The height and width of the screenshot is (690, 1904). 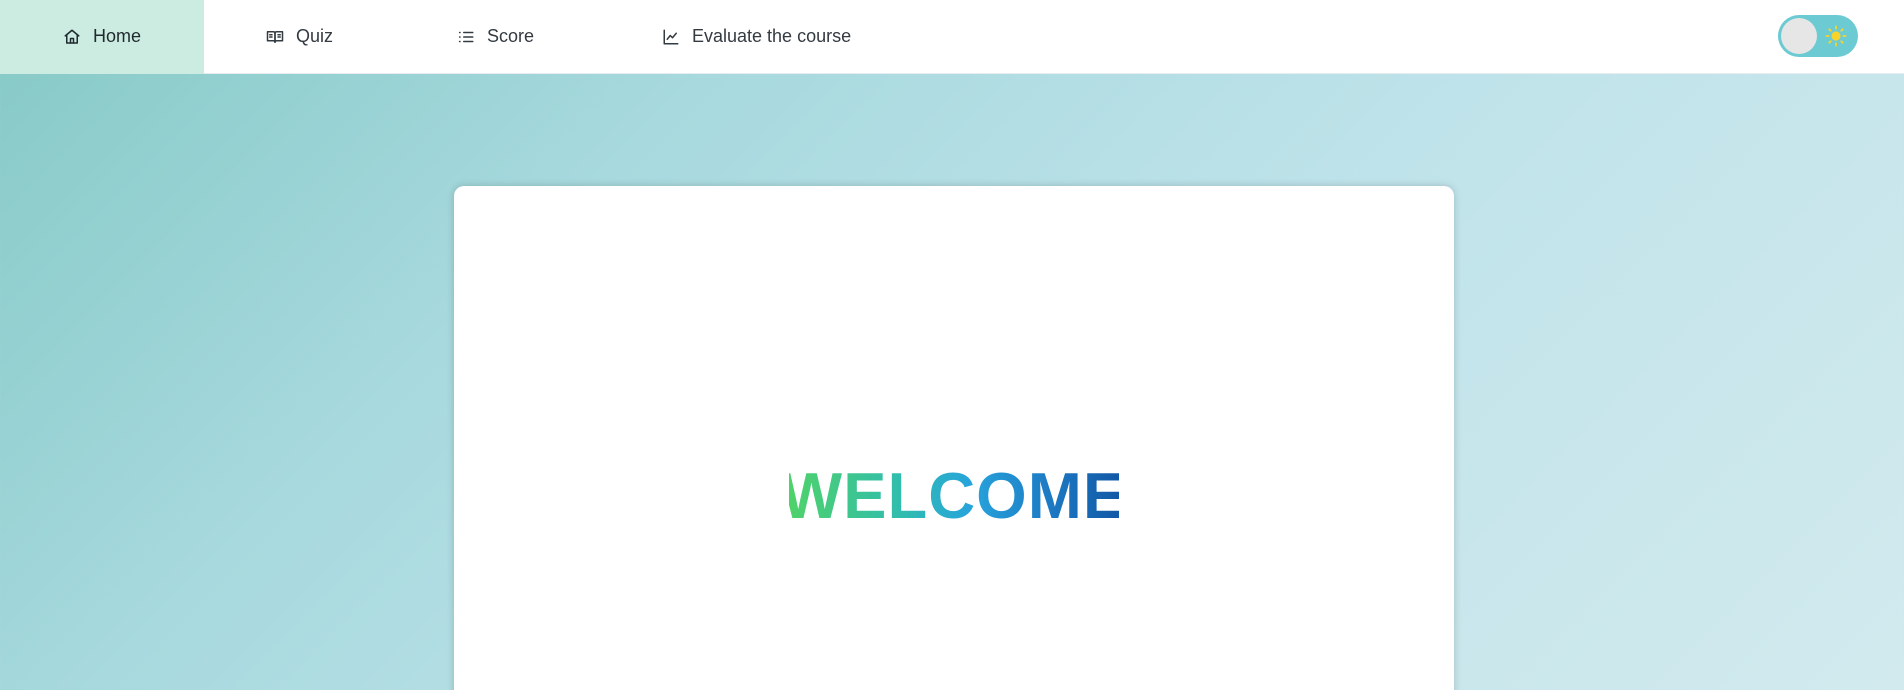 I want to click on theme-toggle, so click(x=1818, y=36).